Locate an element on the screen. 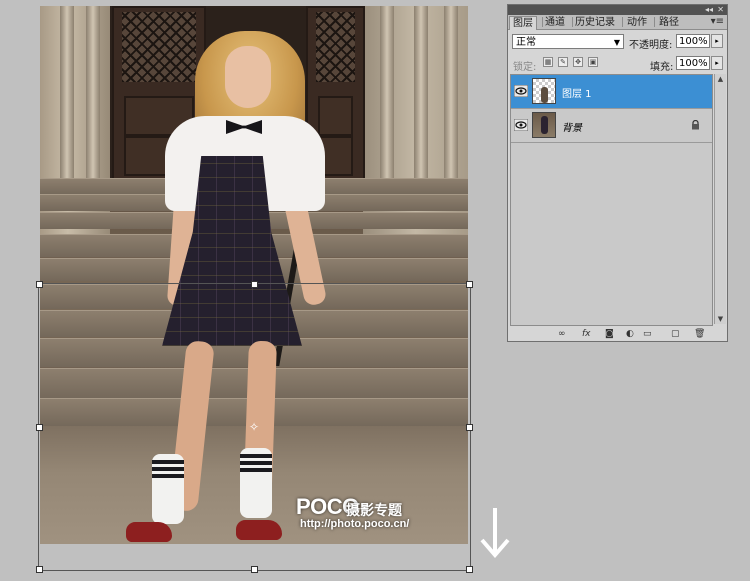 The image size is (750, 581). delete-layer-icon: 🗑 is located at coordinates (699, 334).